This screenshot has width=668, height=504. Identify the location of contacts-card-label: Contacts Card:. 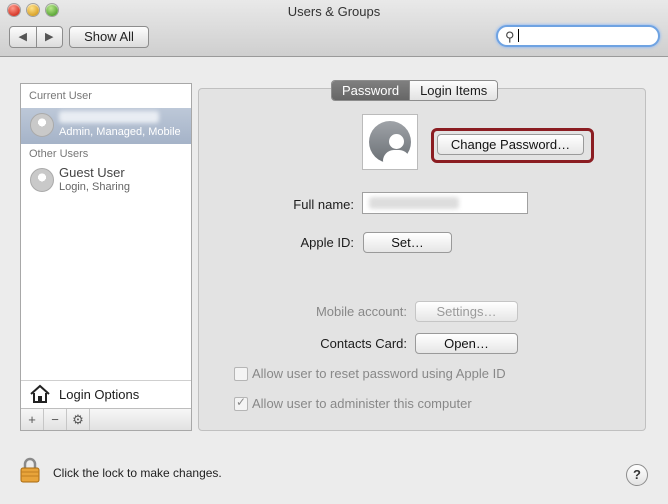
(363, 343).